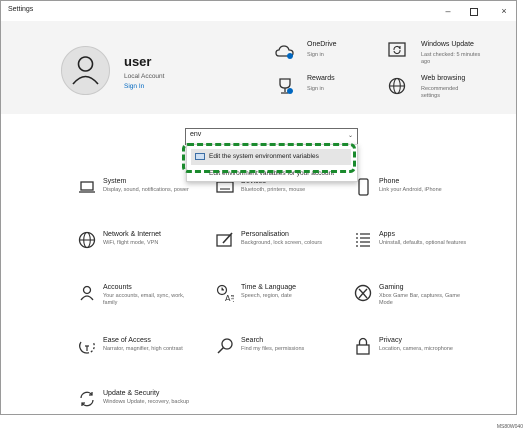  What do you see at coordinates (273, 190) in the screenshot?
I see `tile-desc: Bluetooth, printers, mouse` at bounding box center [273, 190].